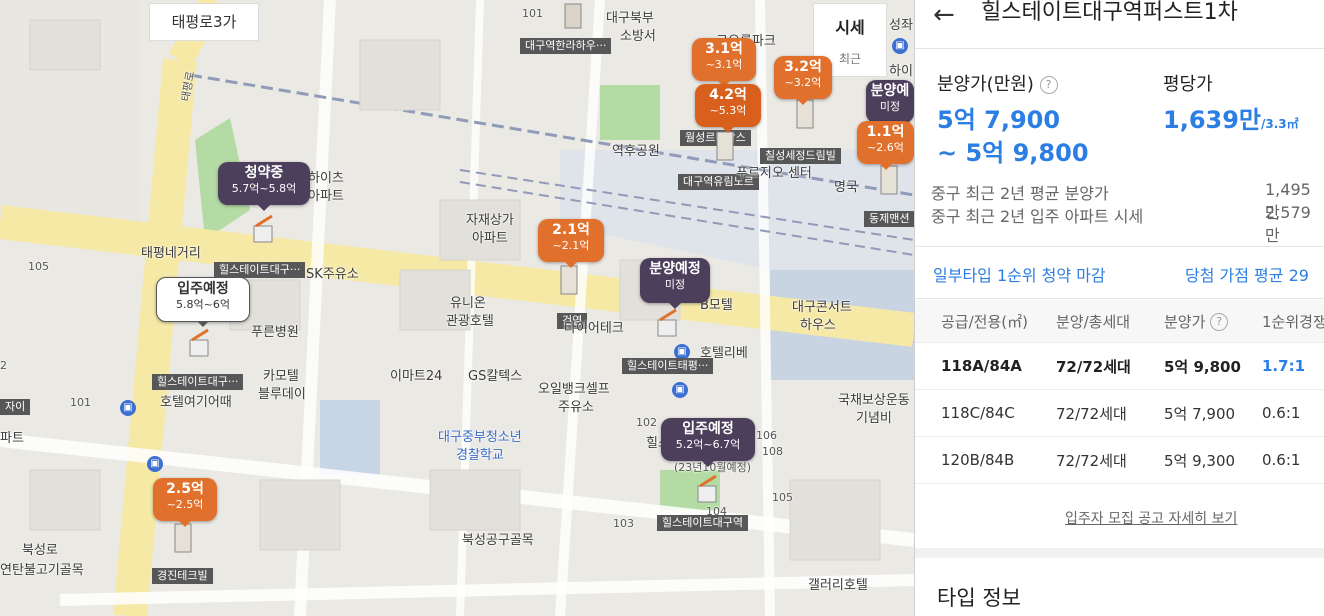 This screenshot has width=1324, height=616. Describe the element at coordinates (1037, 216) in the screenshot. I see `stat-label: 중구 최근 2년 입주 아파트 시세` at that location.